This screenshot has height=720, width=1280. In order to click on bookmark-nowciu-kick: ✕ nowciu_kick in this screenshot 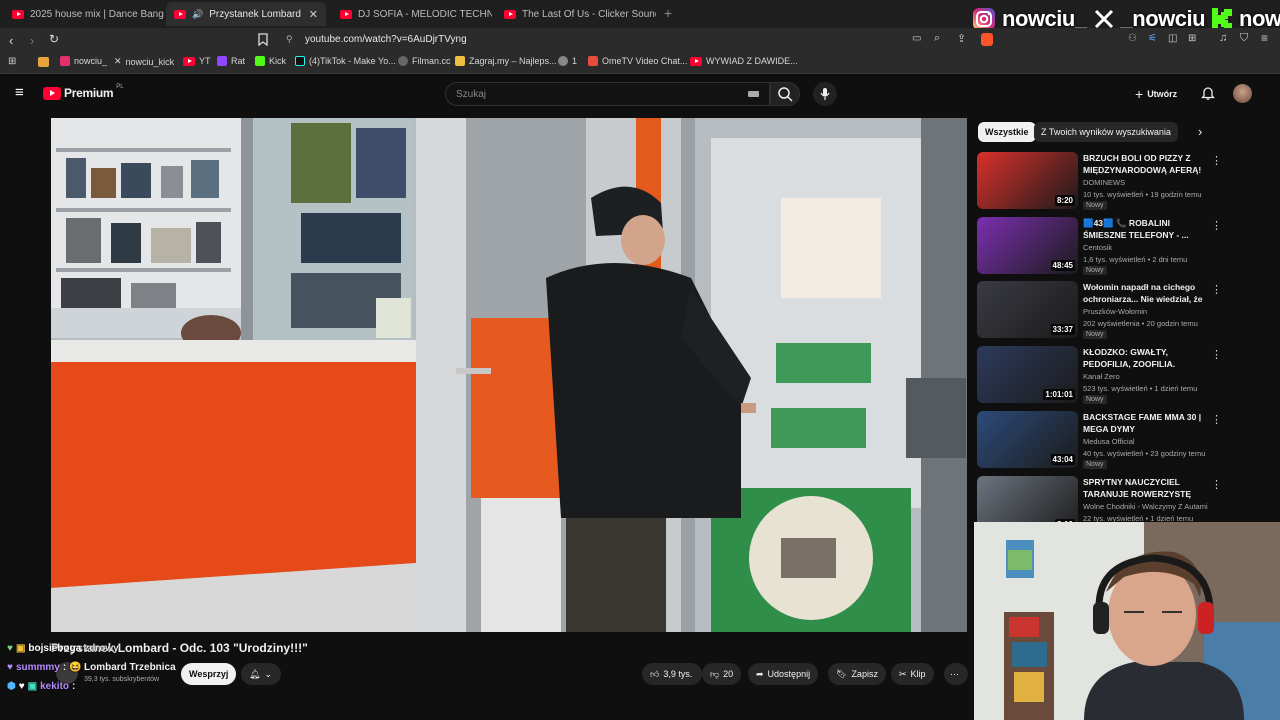, I will do `click(144, 61)`.